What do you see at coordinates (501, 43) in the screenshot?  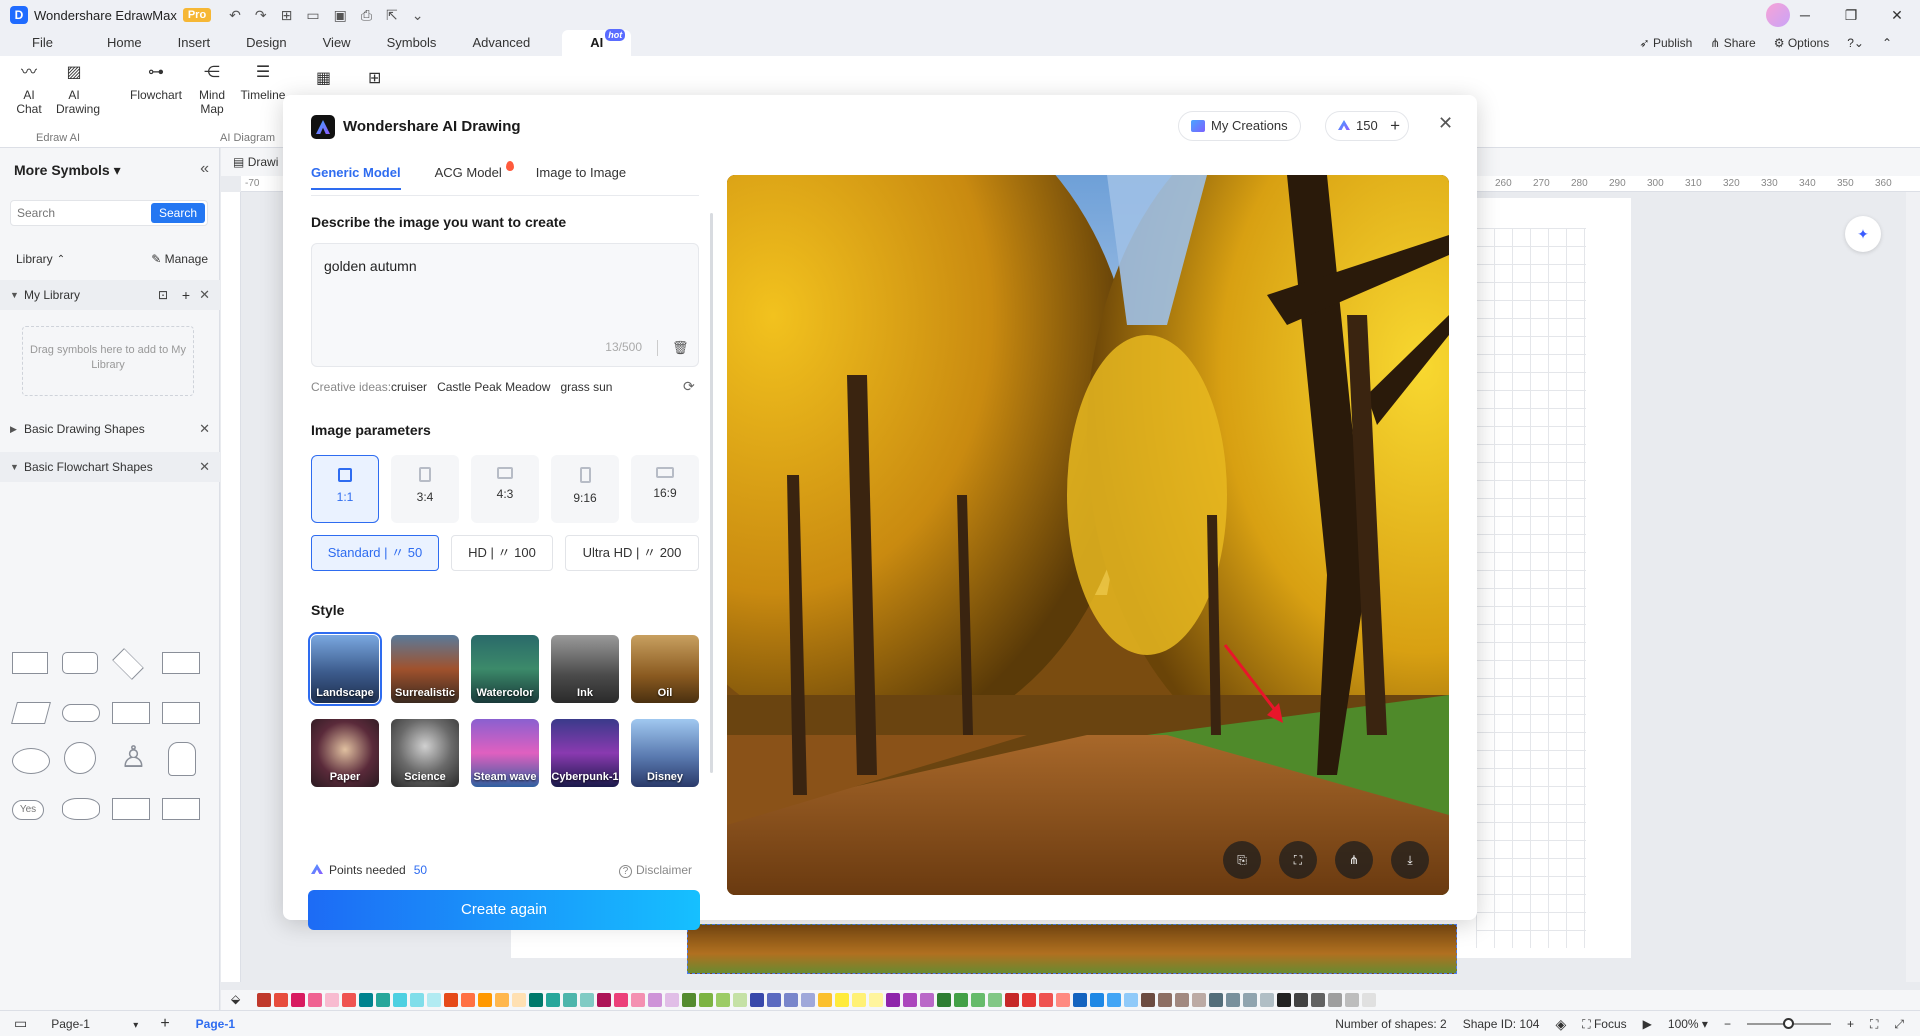 I see `menu-advanced: Advanced` at bounding box center [501, 43].